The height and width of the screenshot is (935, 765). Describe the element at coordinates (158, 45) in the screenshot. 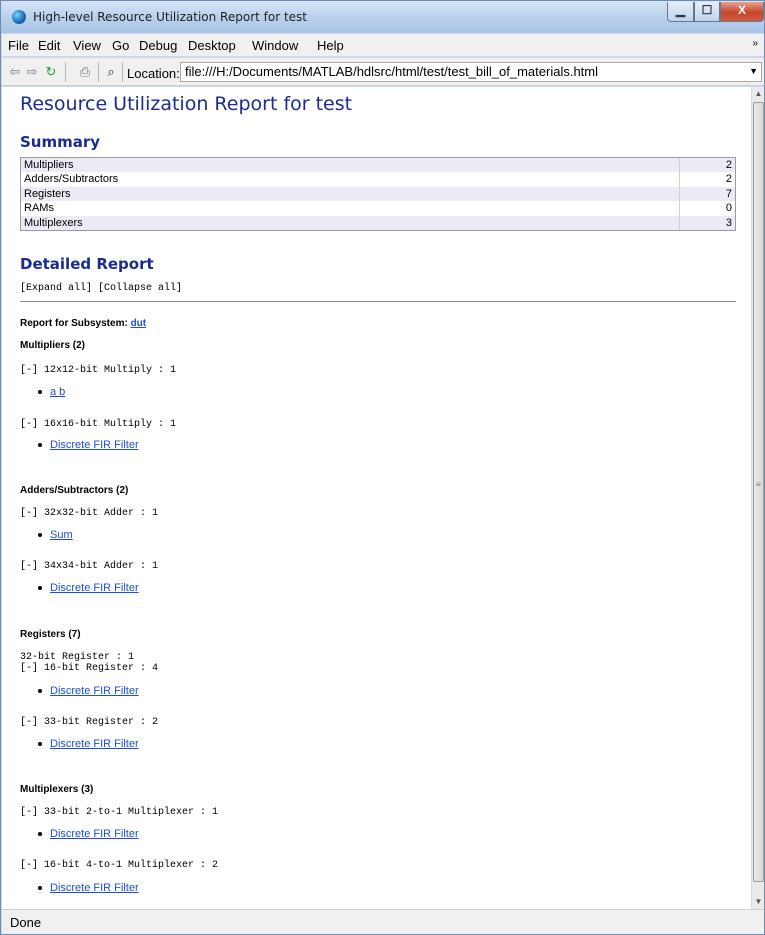

I see `menu-debug: Debug` at that location.